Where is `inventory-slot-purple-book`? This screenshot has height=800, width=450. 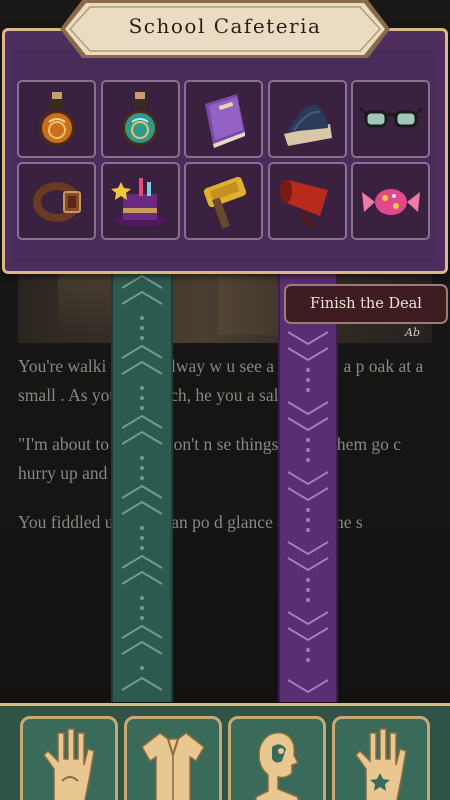
inventory-slot-purple-book is located at coordinates (223, 119).